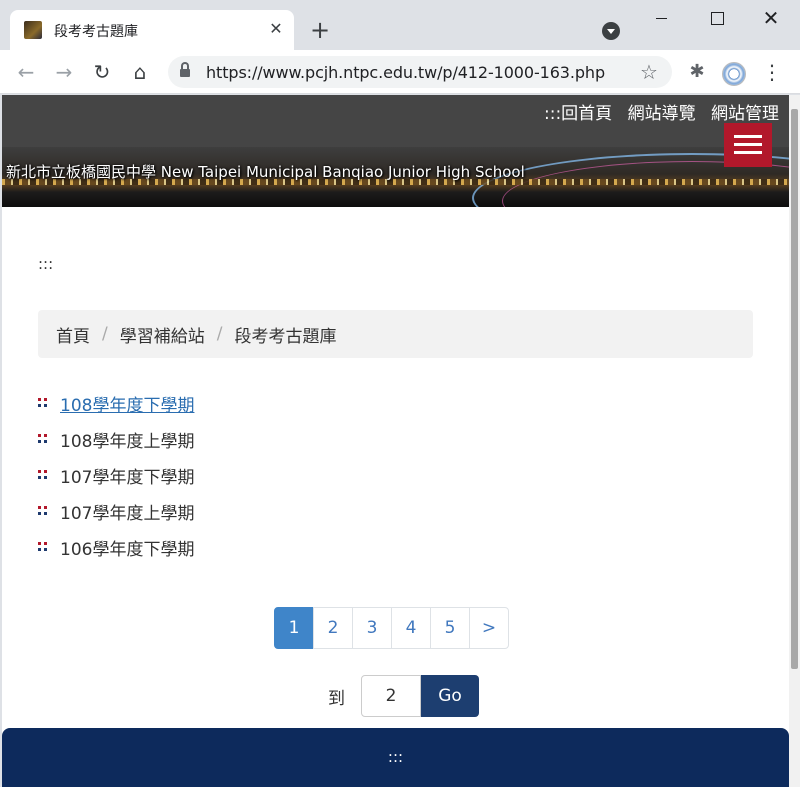  What do you see at coordinates (450, 696) in the screenshot?
I see `go-button: Go` at bounding box center [450, 696].